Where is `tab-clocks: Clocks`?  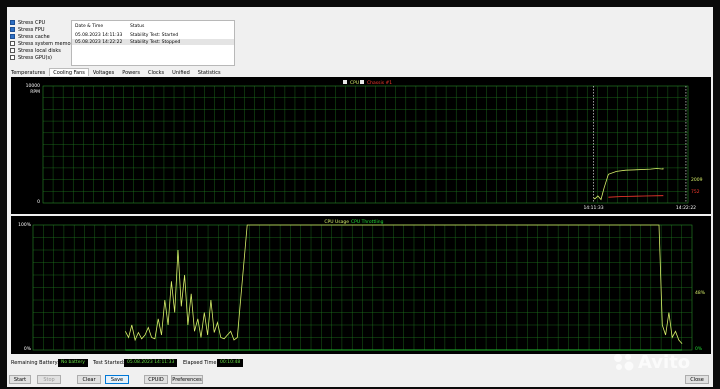 tab-clocks: Clocks is located at coordinates (156, 72).